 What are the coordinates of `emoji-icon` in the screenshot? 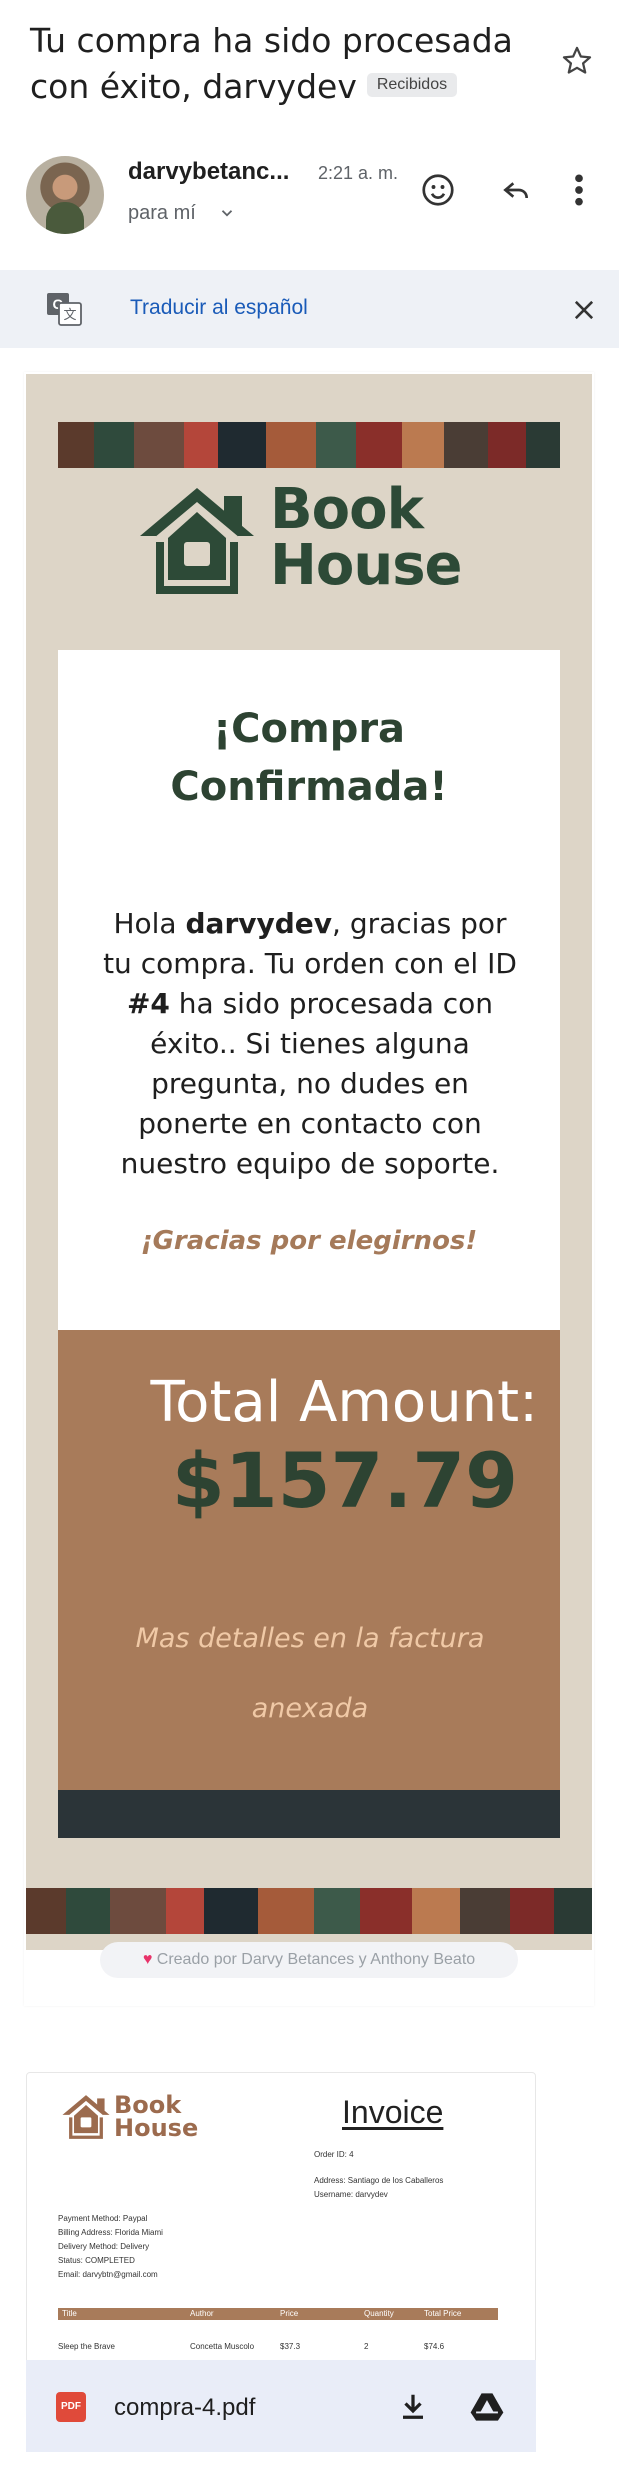 It's located at (438, 190).